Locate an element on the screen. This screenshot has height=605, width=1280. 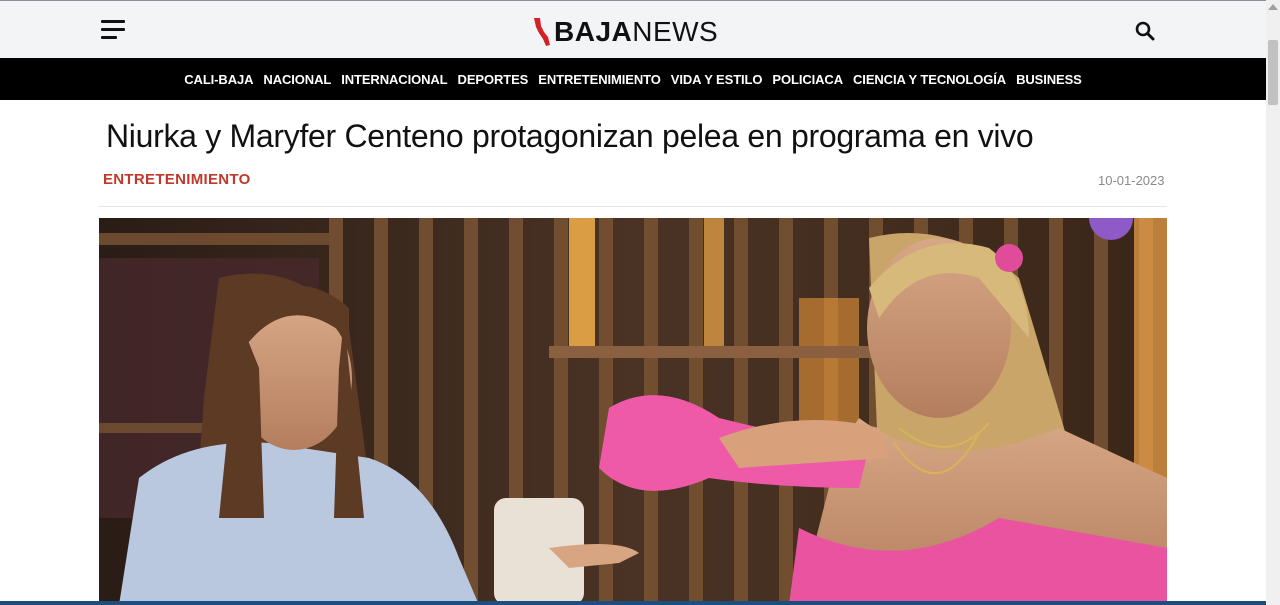
nav-item-cali-baja: CALI-BAJA is located at coordinates (218, 79).